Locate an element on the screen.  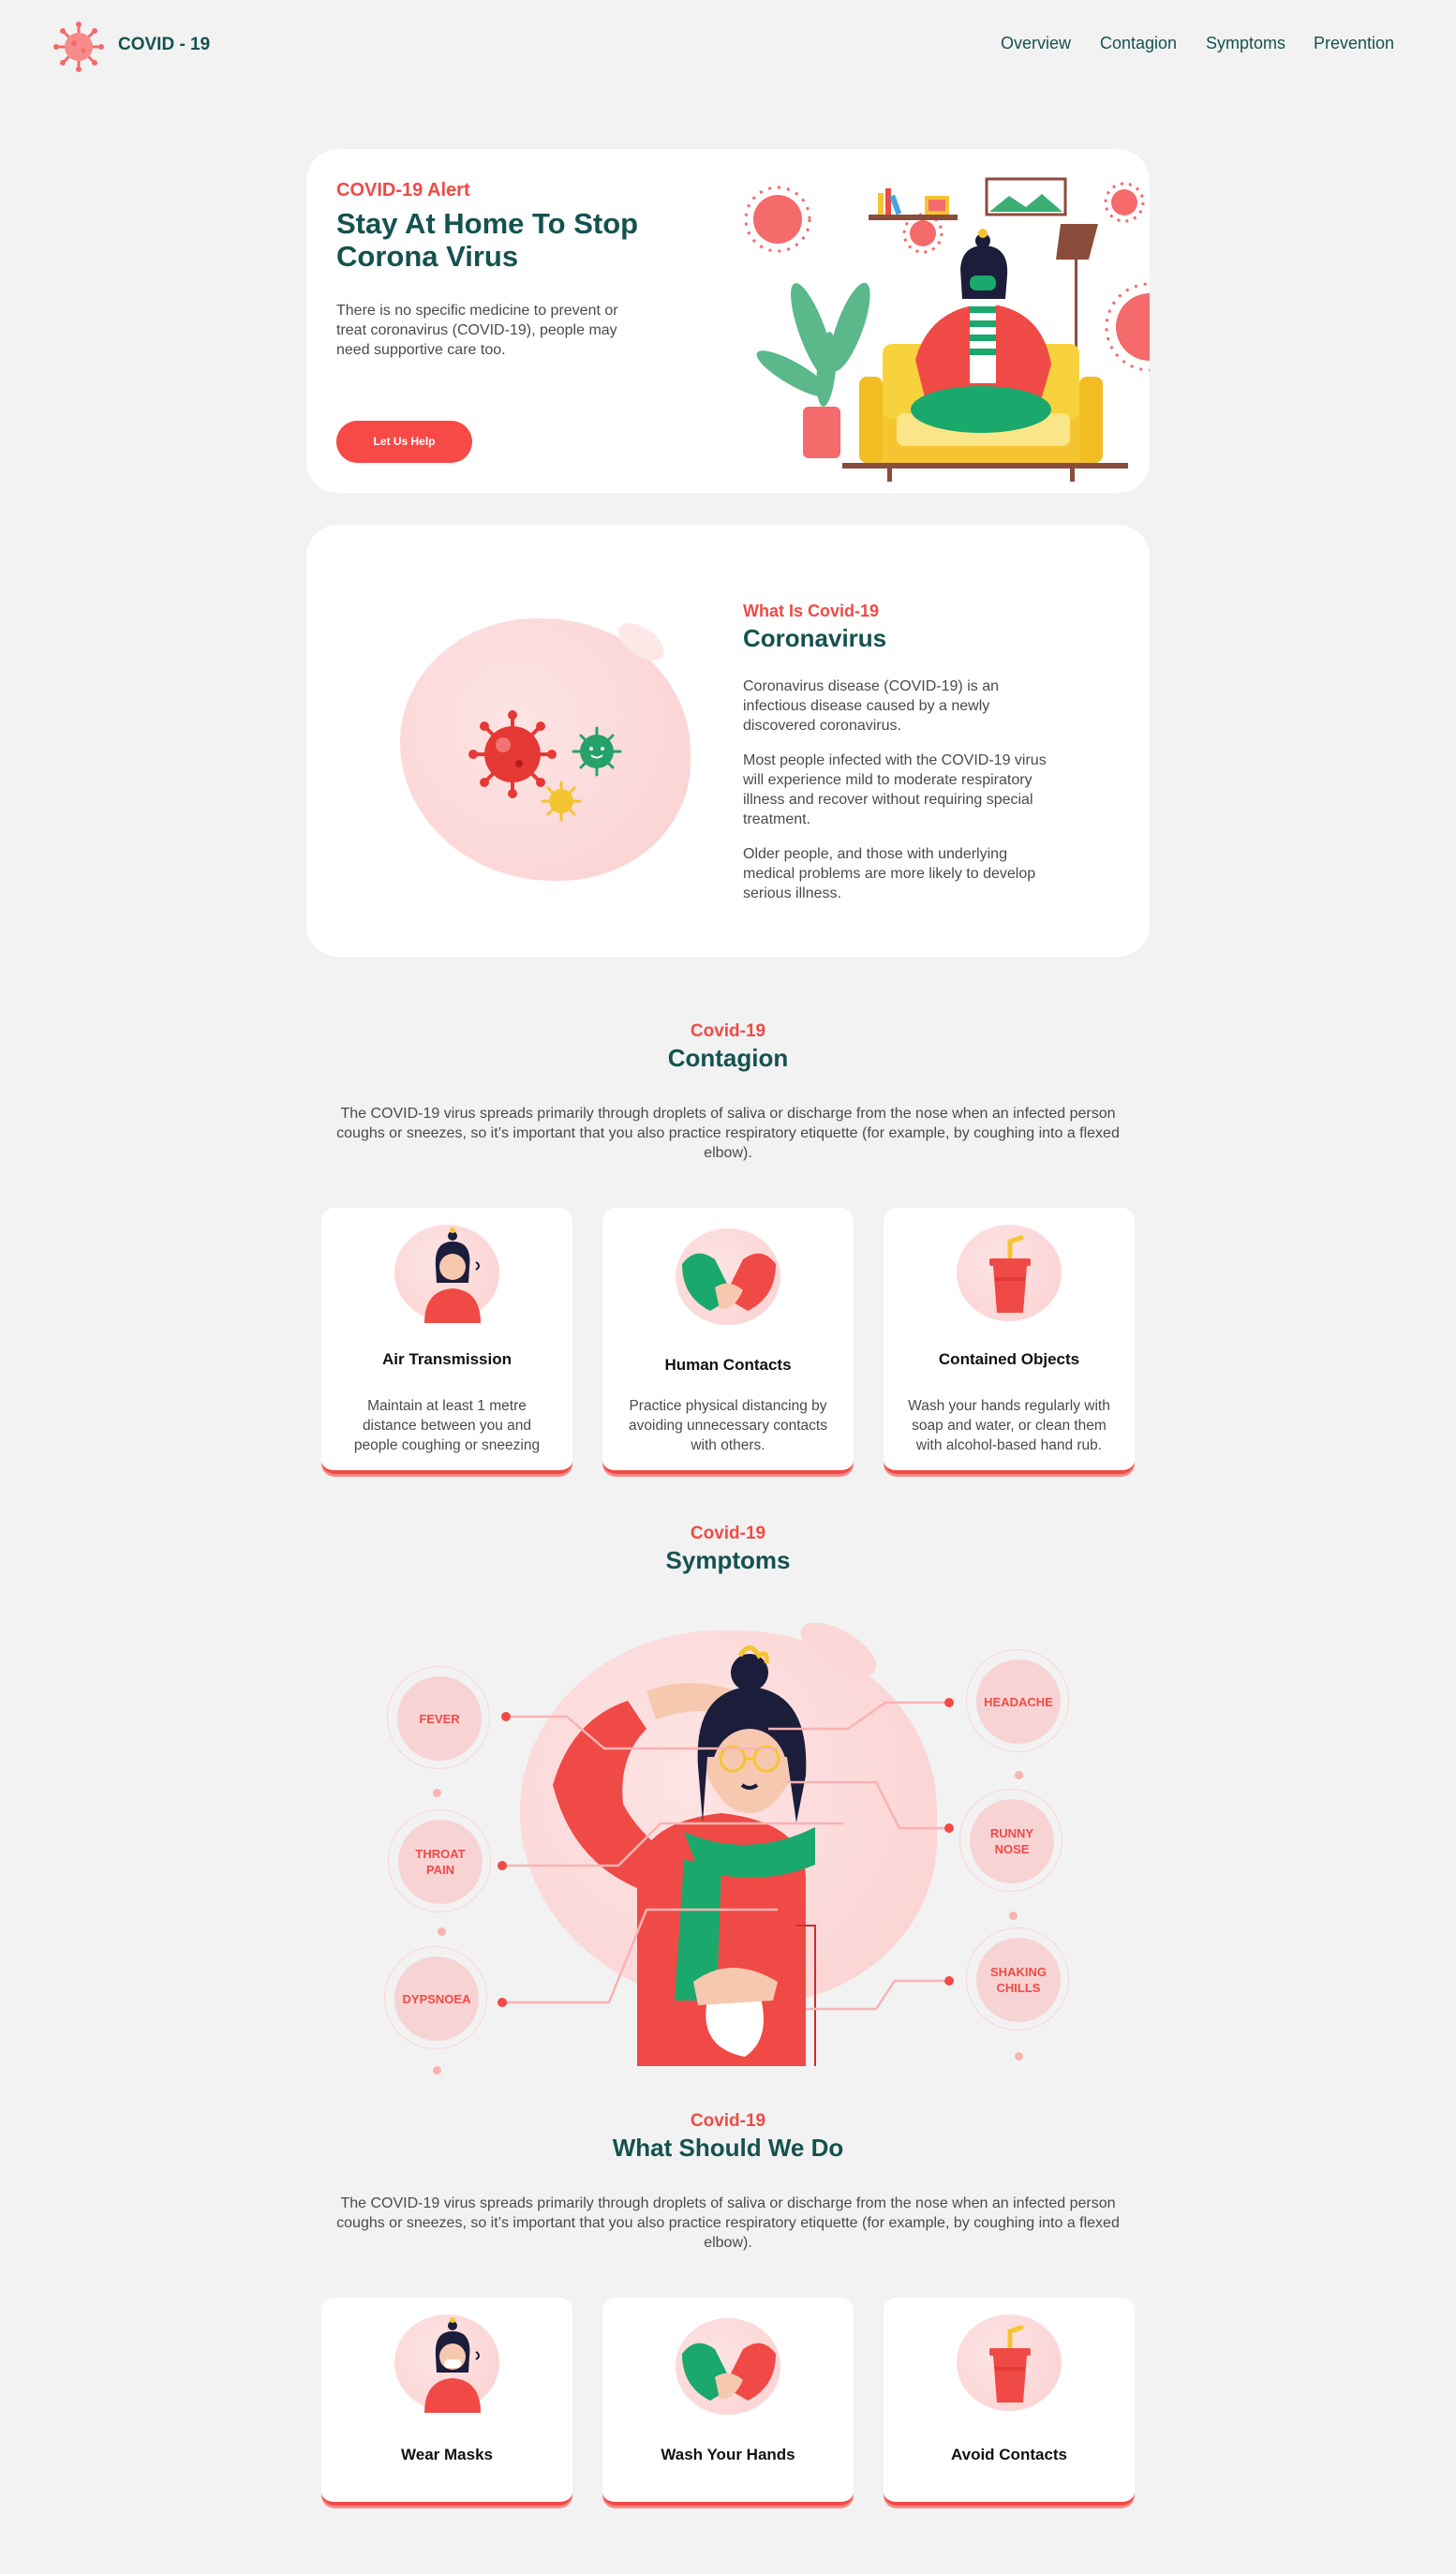
symptoms-title: Symptoms is located at coordinates (728, 1560).